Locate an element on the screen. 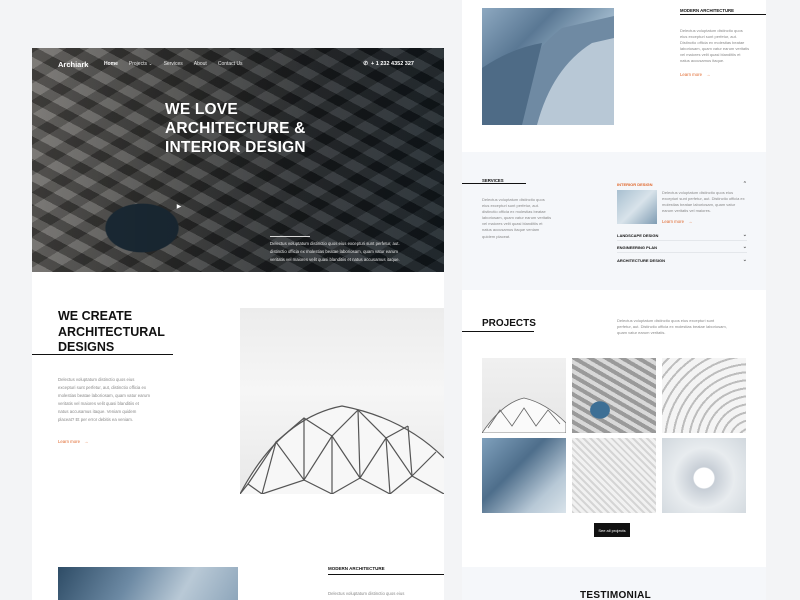 This screenshot has height=600, width=800. hero-title: WE LOVE ARCHITECTURE & INTERIOR DESIGN is located at coordinates (235, 128).